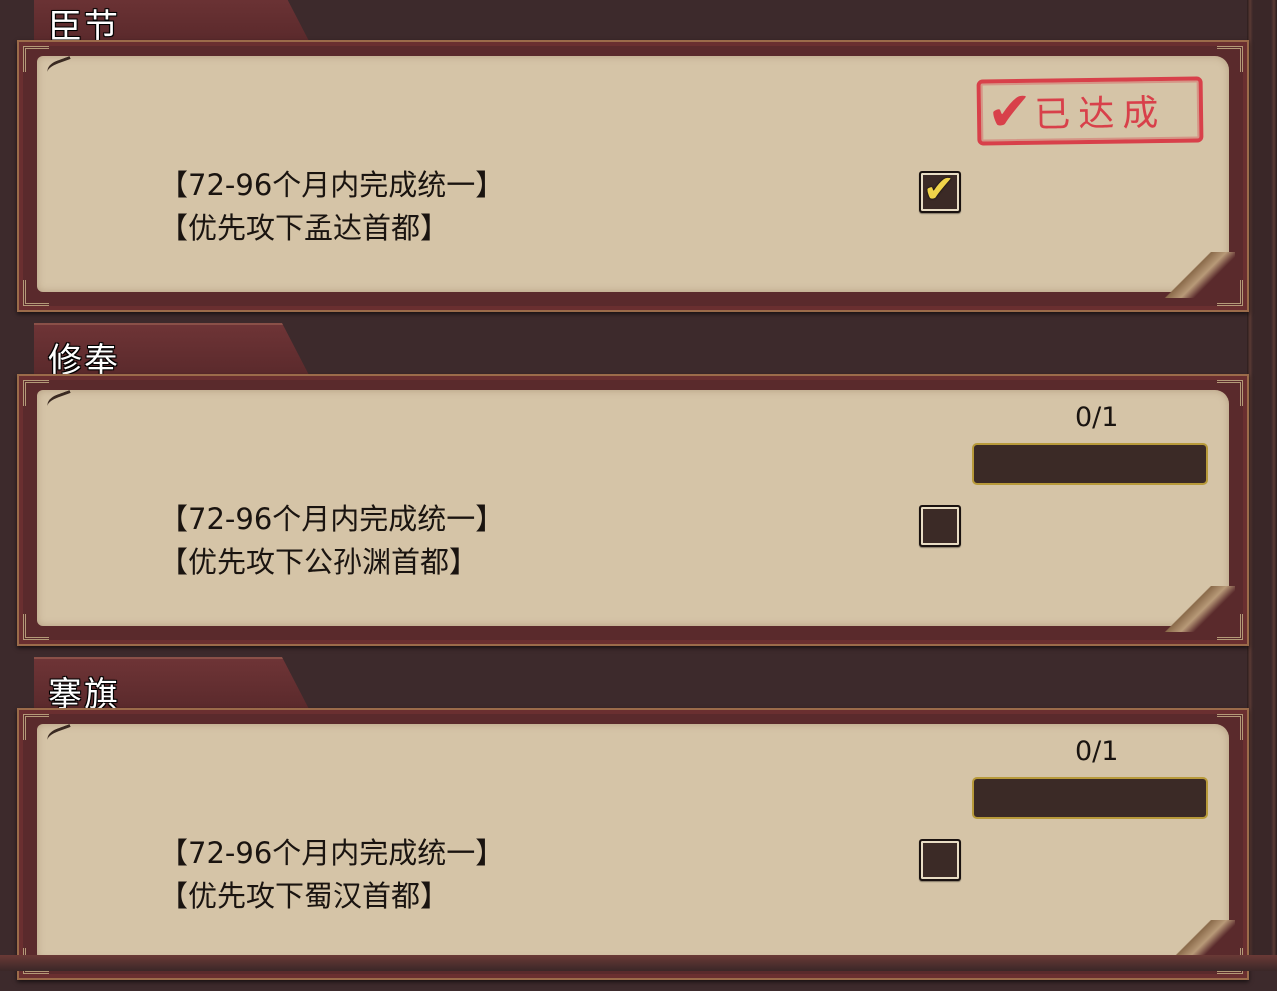 The width and height of the screenshot is (1277, 991). What do you see at coordinates (1100, 114) in the screenshot?
I see `stamp-text: 已达成` at bounding box center [1100, 114].